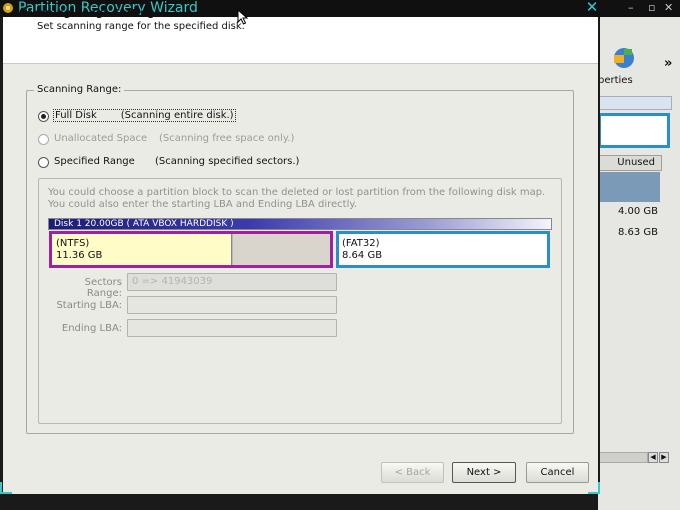 This screenshot has height=510, width=680. Describe the element at coordinates (73, 243) in the screenshot. I see `partition-fs-label: (NTFS)` at that location.